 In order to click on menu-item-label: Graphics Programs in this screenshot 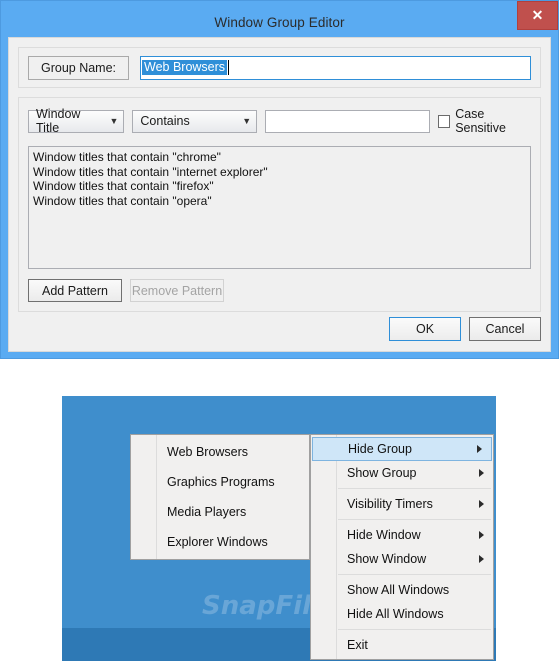, I will do `click(221, 482)`.